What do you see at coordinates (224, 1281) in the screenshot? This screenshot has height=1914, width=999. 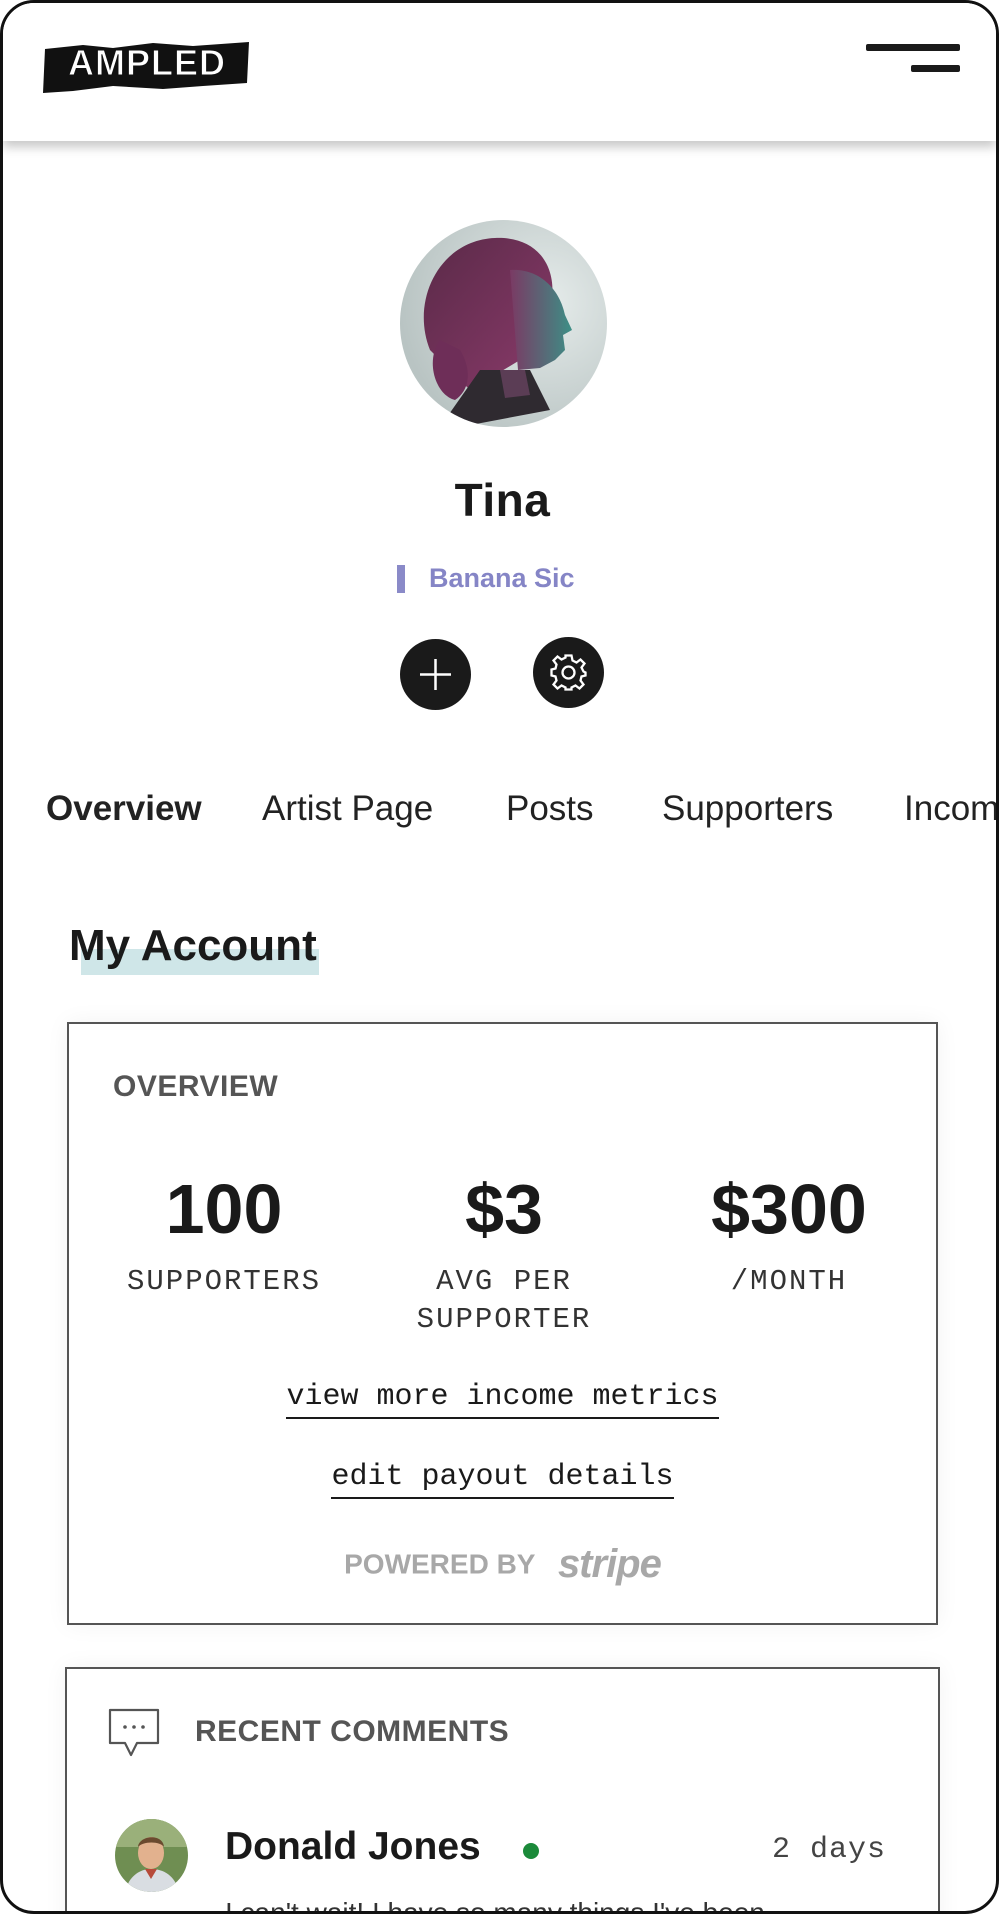 I see `supporters-label: SUPPORTERS` at bounding box center [224, 1281].